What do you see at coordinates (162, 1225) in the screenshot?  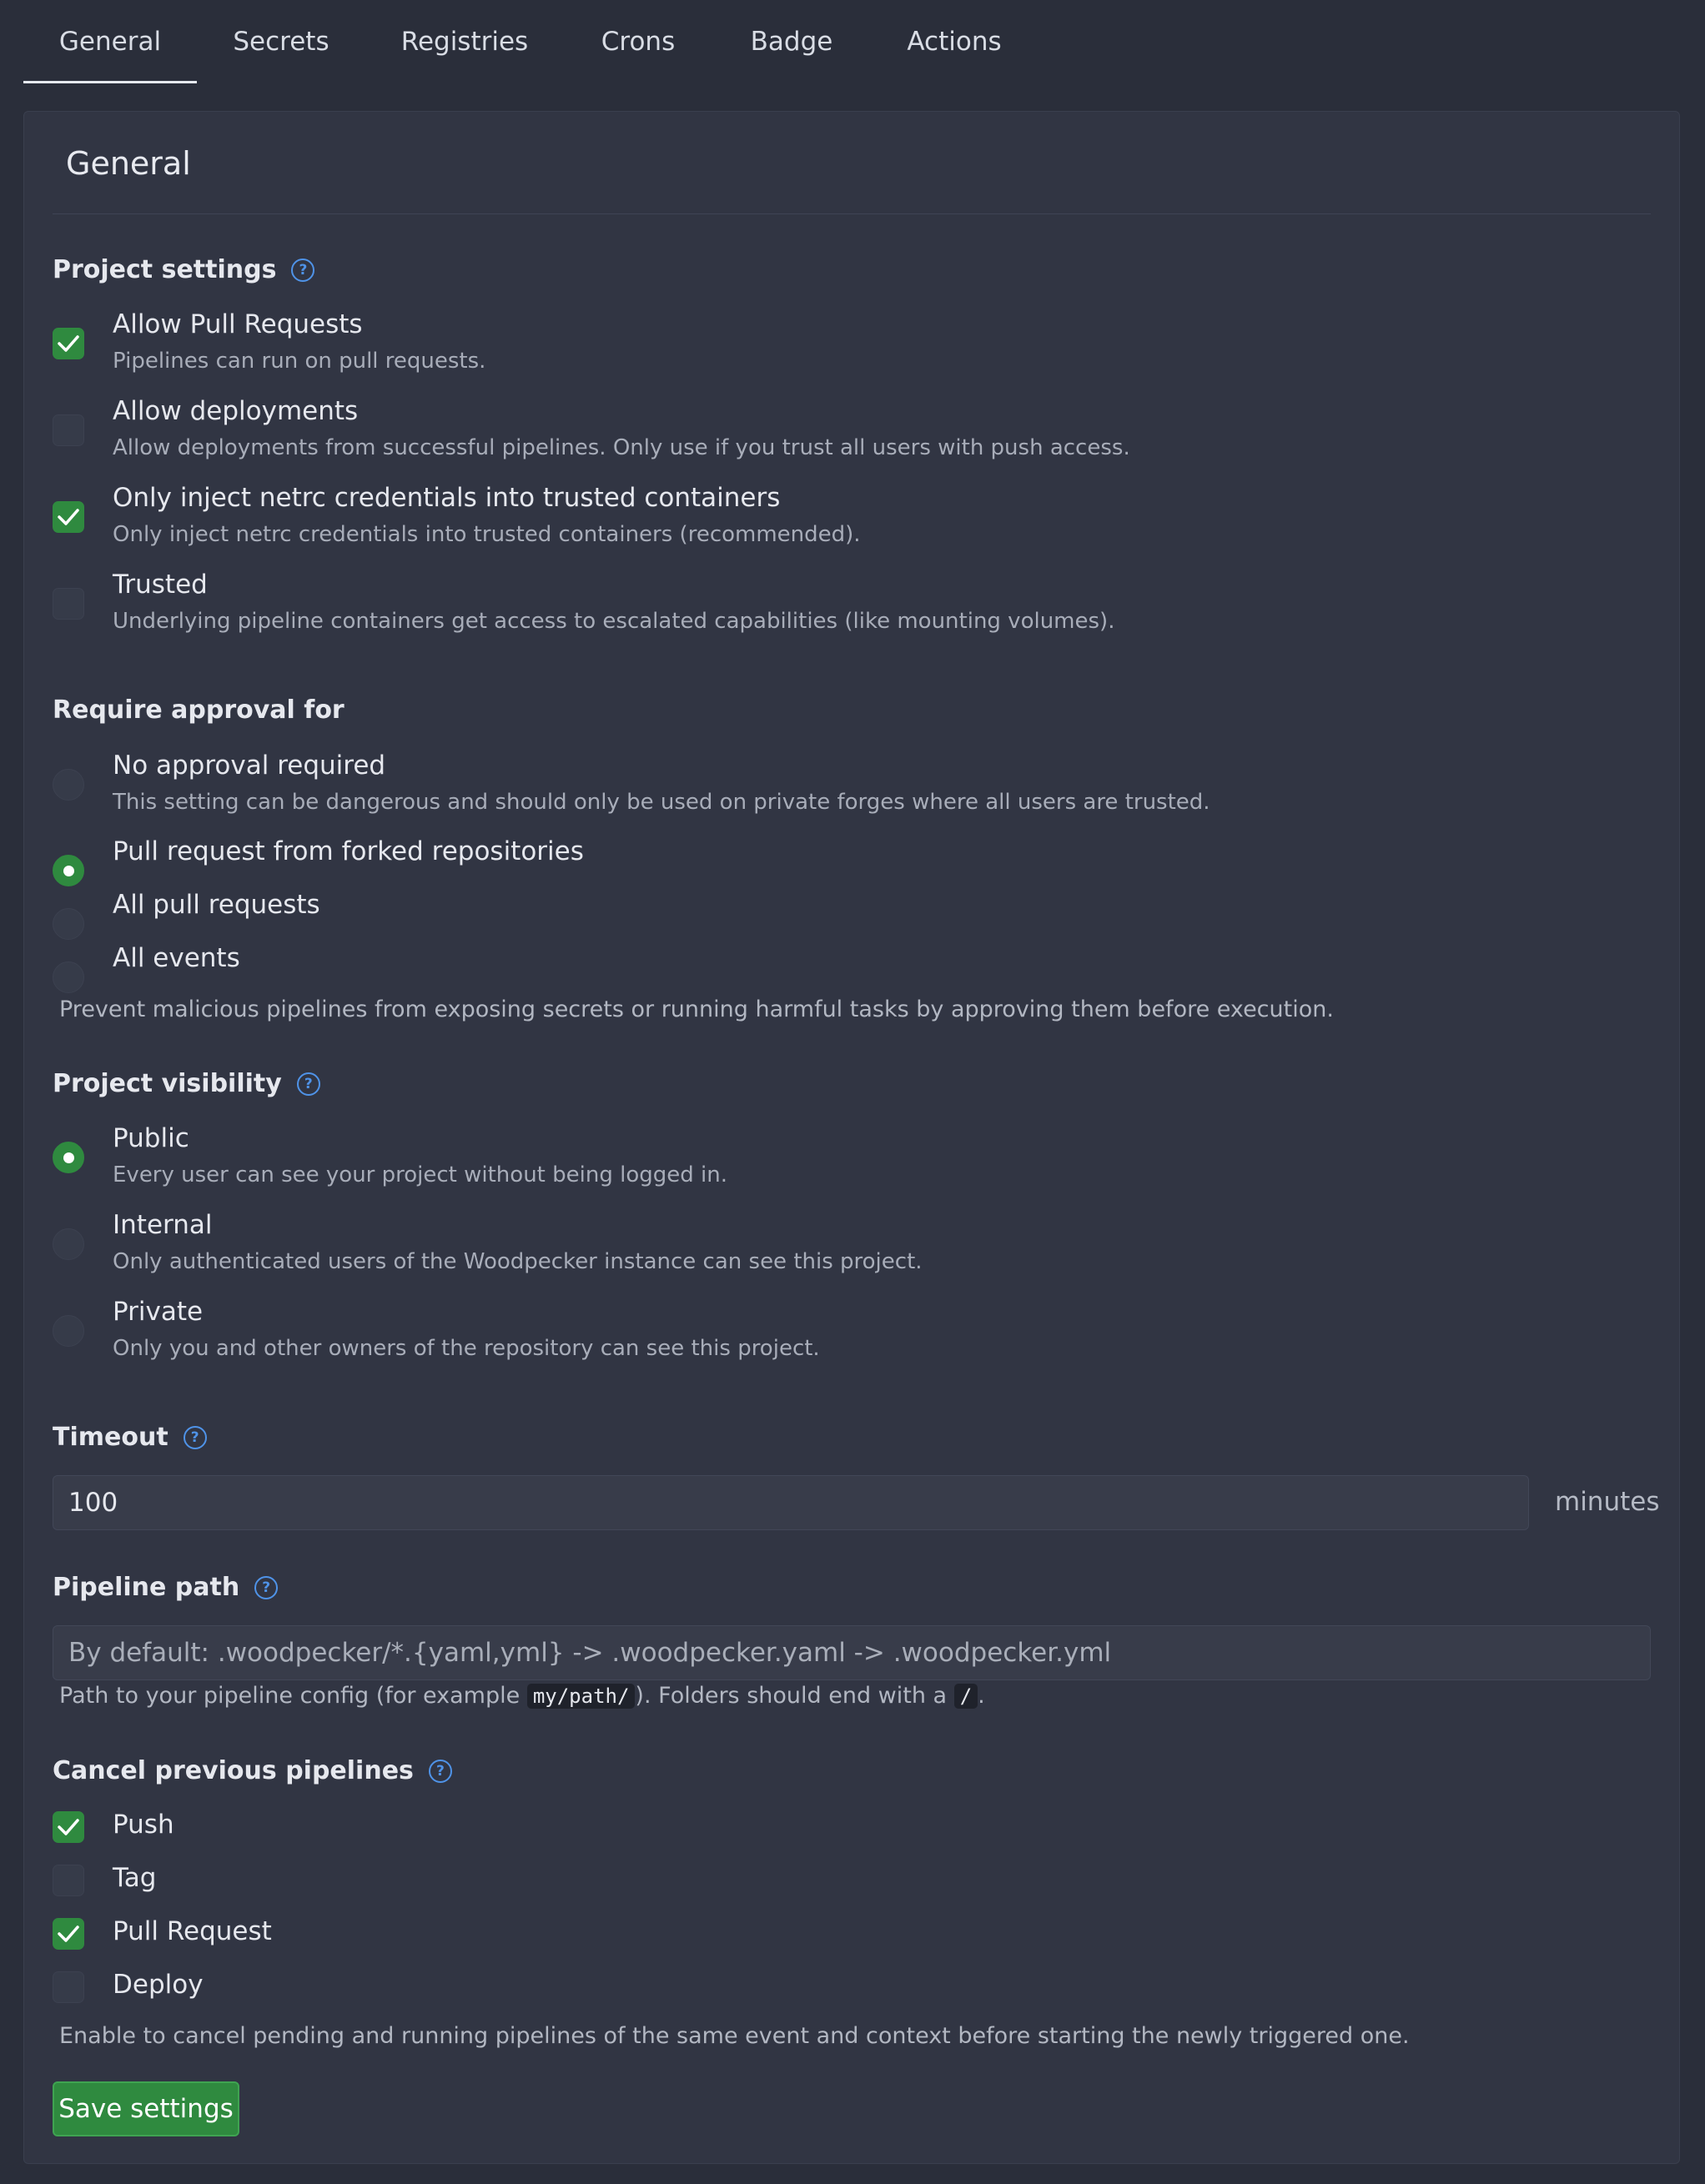 I see `visibility-internal-label: Internal` at bounding box center [162, 1225].